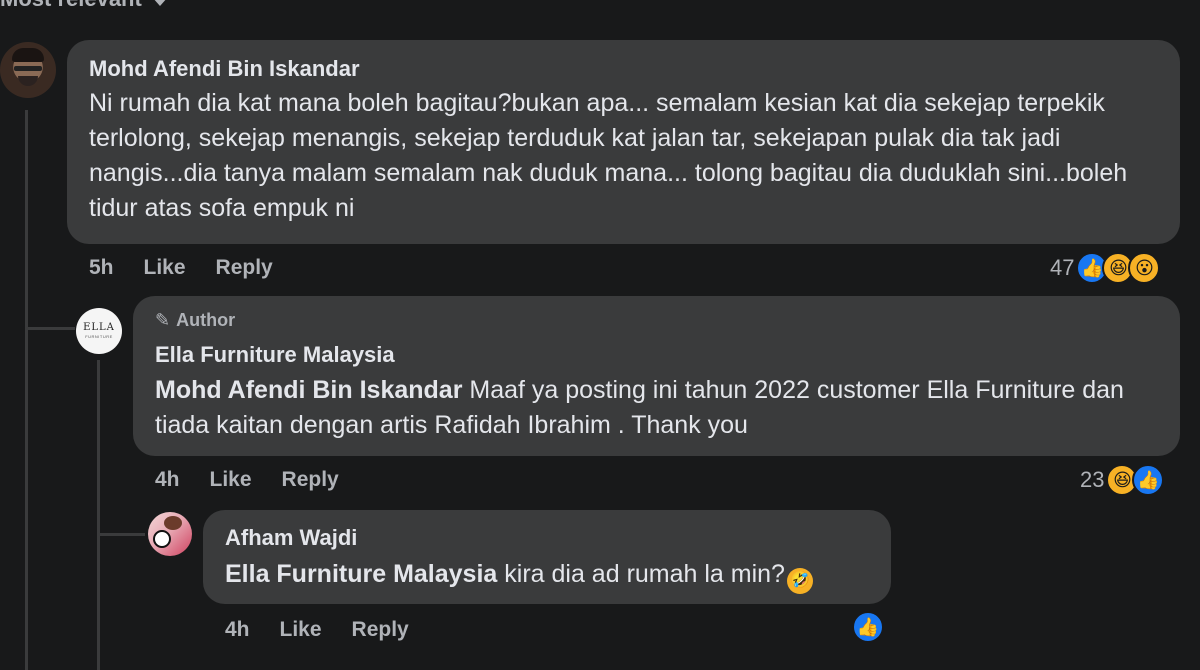  I want to click on reaction-summary: 👍, so click(868, 627).